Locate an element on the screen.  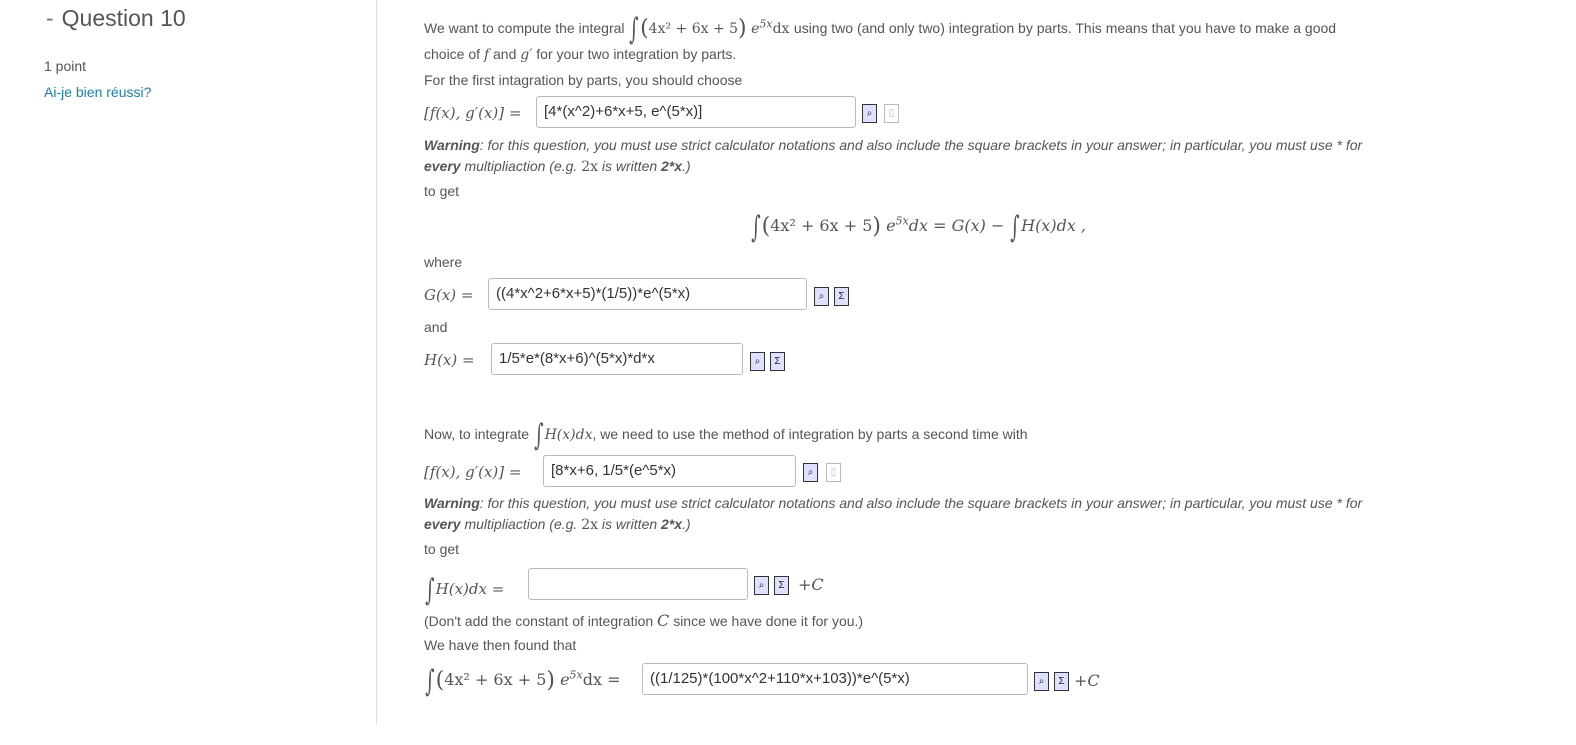
intro-line2-text-b: for your two integration by parts. is located at coordinates (636, 54).